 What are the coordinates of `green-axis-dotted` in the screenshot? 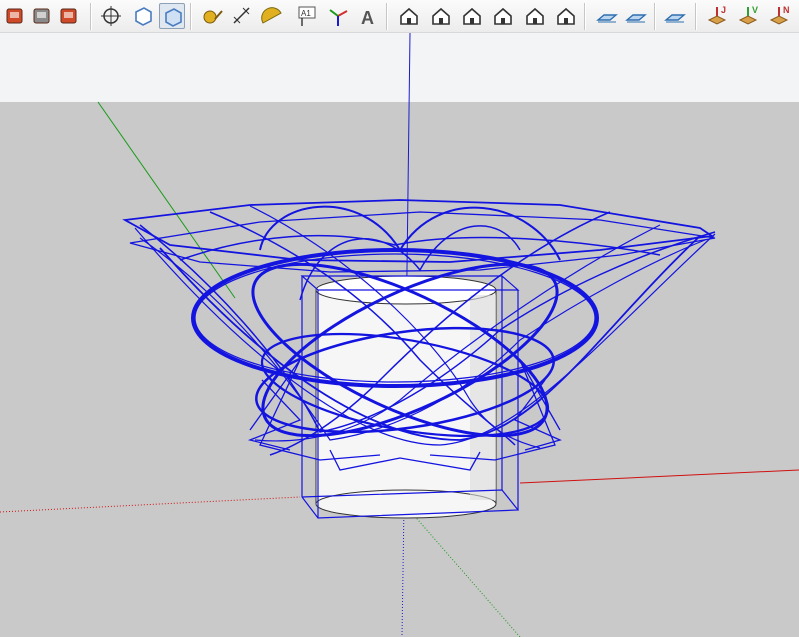 It's located at (462, 570).